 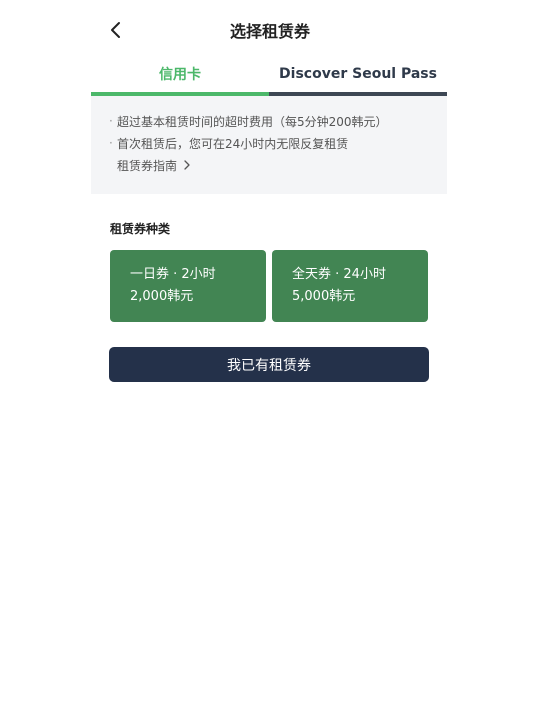 I want to click on pass-name: 全天券 · 24小时, so click(x=339, y=274).